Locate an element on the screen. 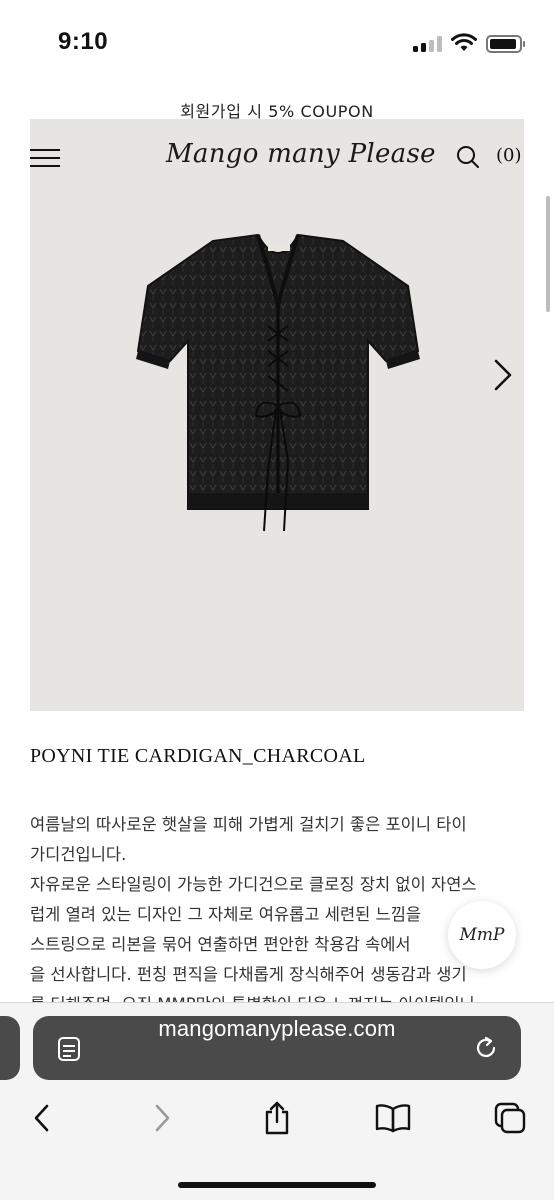 Image resolution: width=554 pixels, height=1200 pixels. reload-icon is located at coordinates (486, 1048).